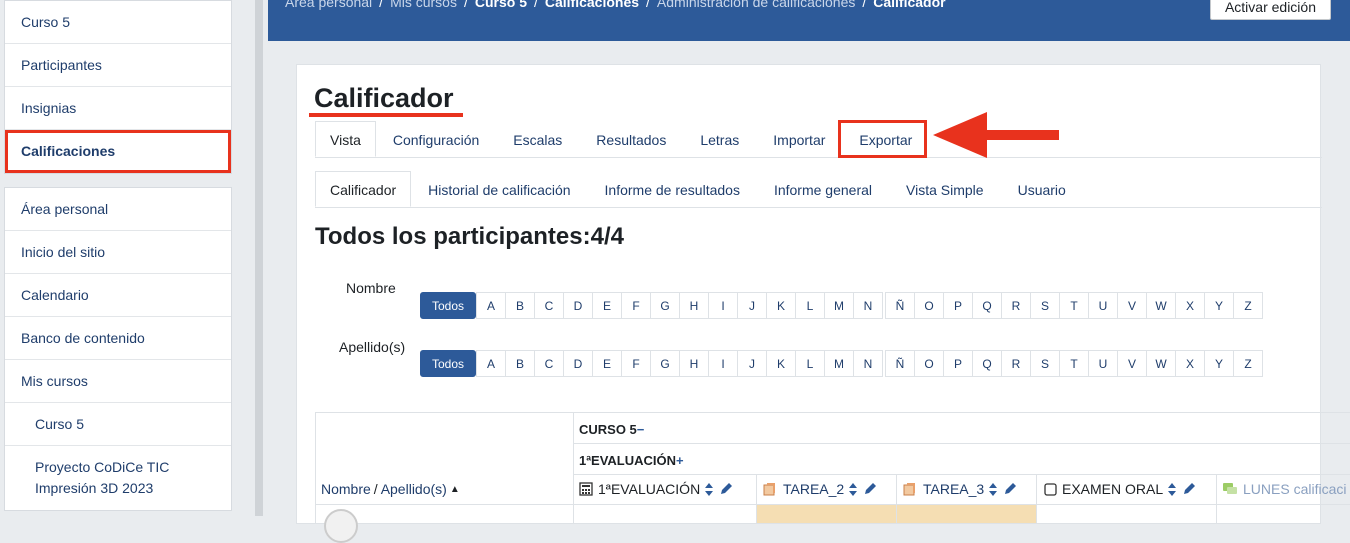  What do you see at coordinates (118, 295) in the screenshot?
I see `sidebar-item-calendar: Calendario` at bounding box center [118, 295].